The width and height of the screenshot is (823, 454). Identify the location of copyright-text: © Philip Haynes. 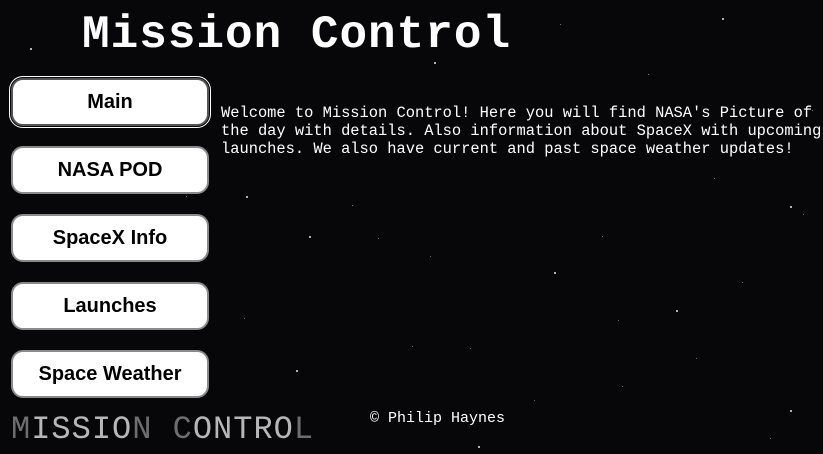
(438, 418).